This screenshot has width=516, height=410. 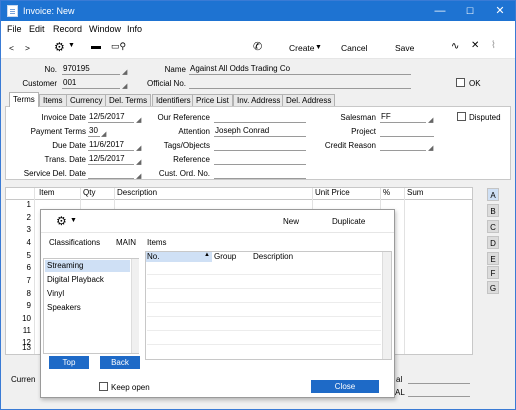 What do you see at coordinates (212, 100) in the screenshot?
I see `tab-price-list: Price List` at bounding box center [212, 100].